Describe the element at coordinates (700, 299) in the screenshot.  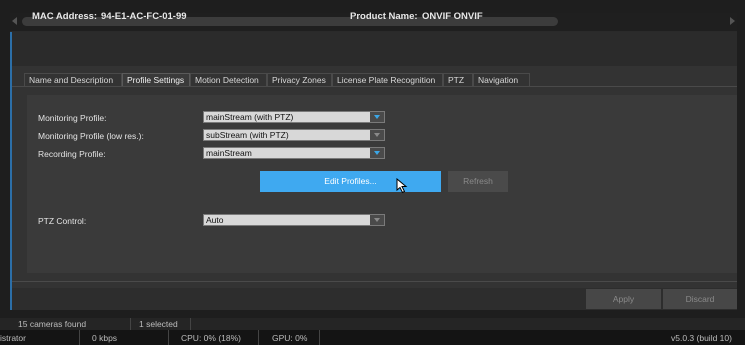
I see `discard-button: Discard` at that location.